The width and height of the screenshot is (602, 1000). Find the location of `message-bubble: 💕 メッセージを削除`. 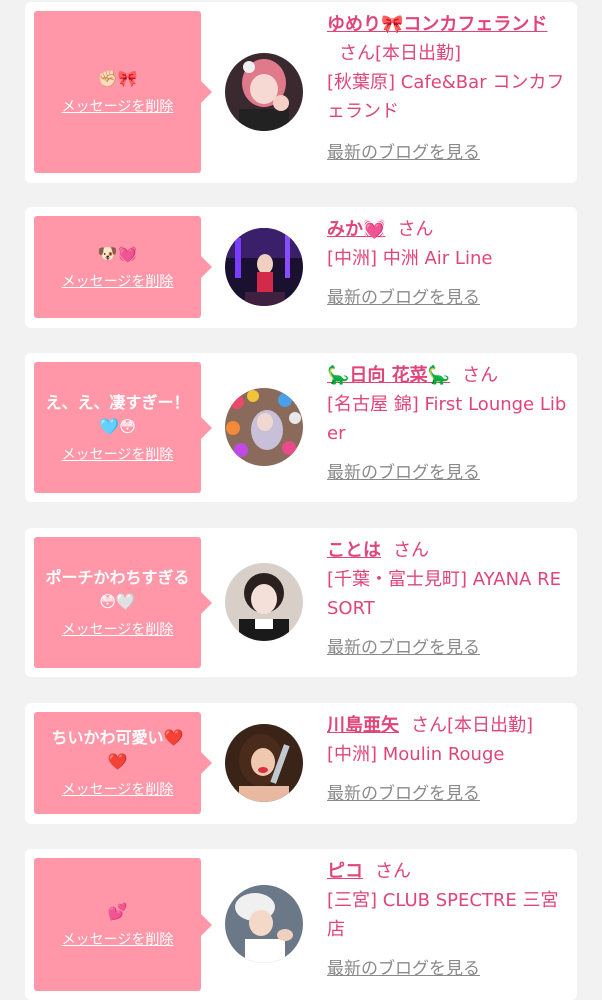

message-bubble: 💕 メッセージを削除 is located at coordinates (123, 924).